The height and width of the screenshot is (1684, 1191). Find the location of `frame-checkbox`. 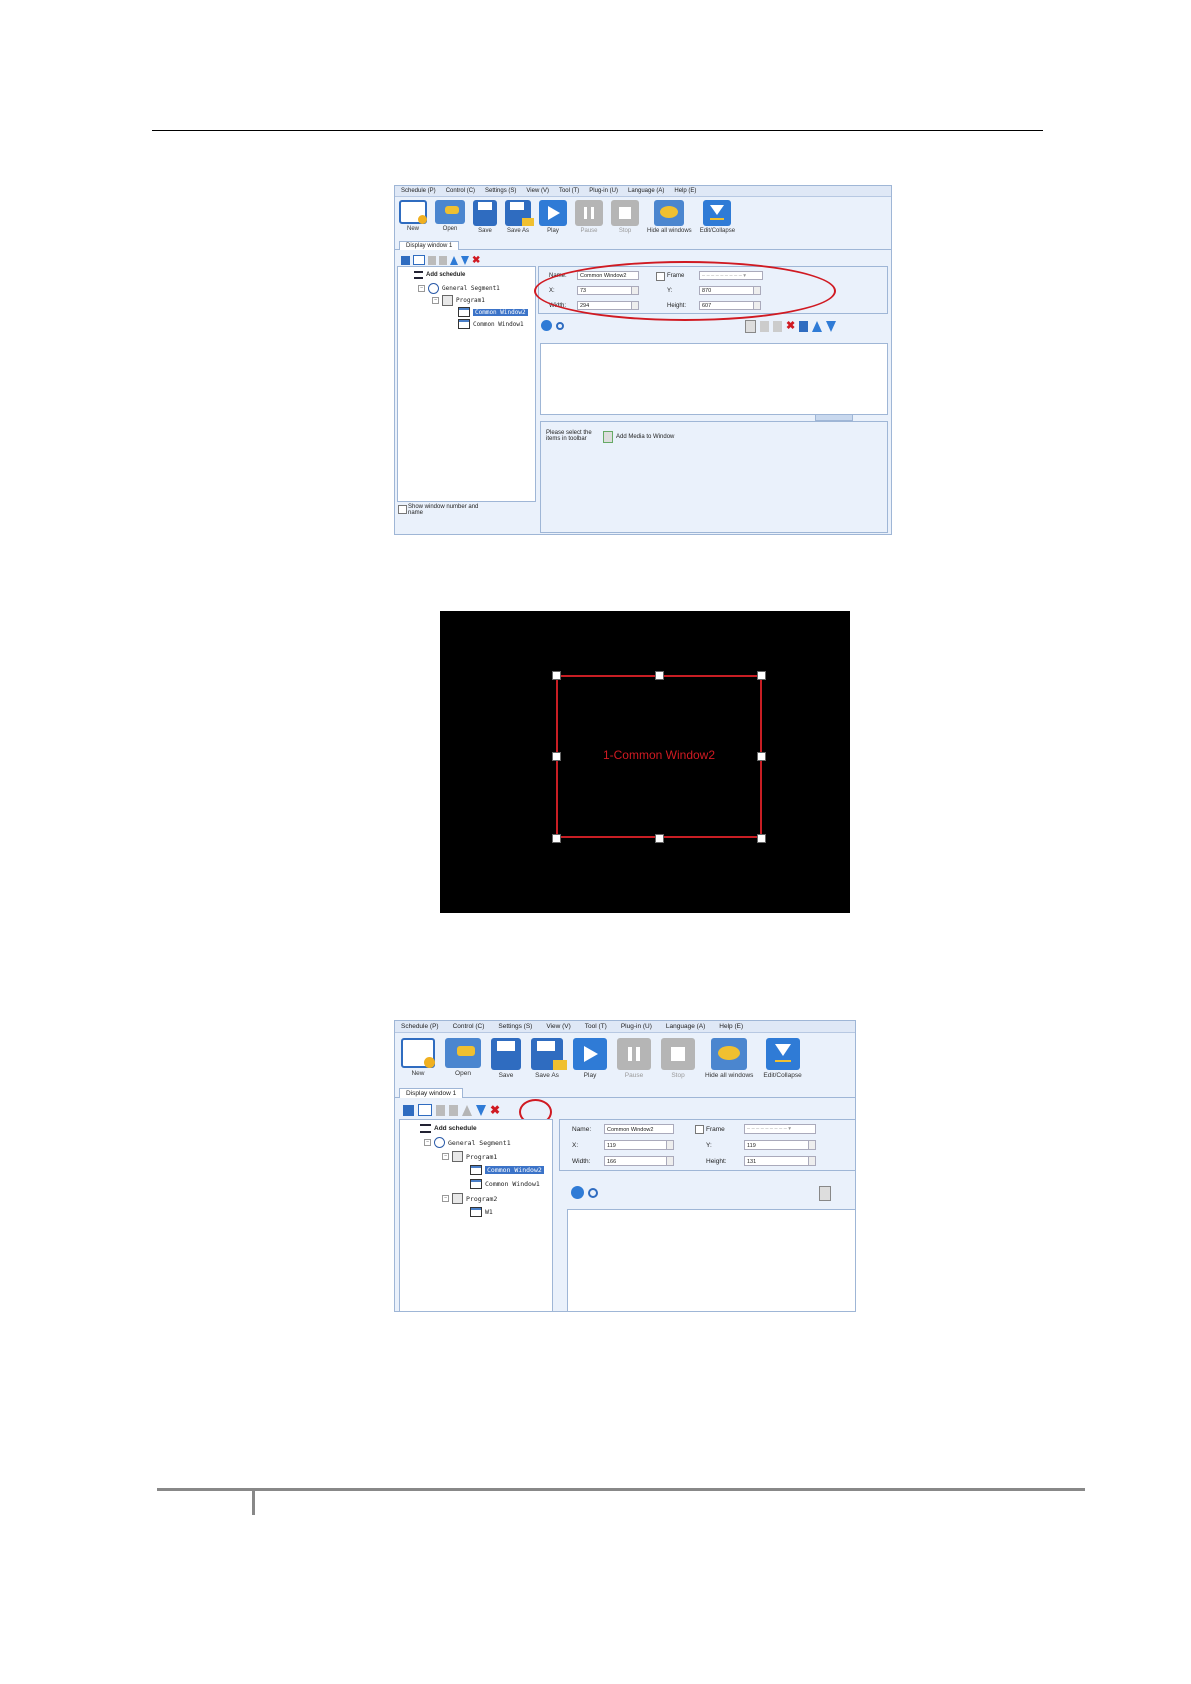

frame-checkbox is located at coordinates (699, 1129).